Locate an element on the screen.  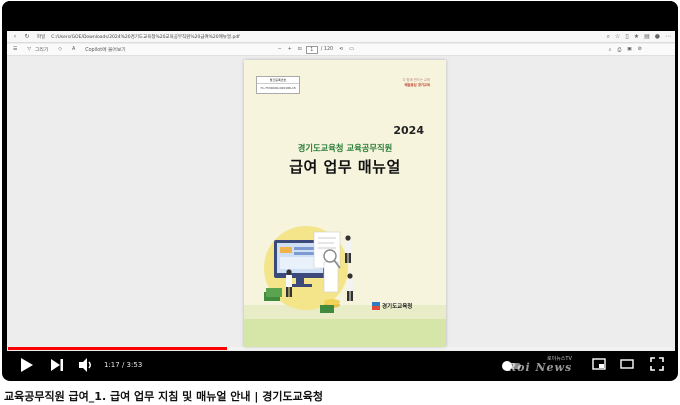
slogan-line2: 배움중심 경기교육 is located at coordinates (417, 85).